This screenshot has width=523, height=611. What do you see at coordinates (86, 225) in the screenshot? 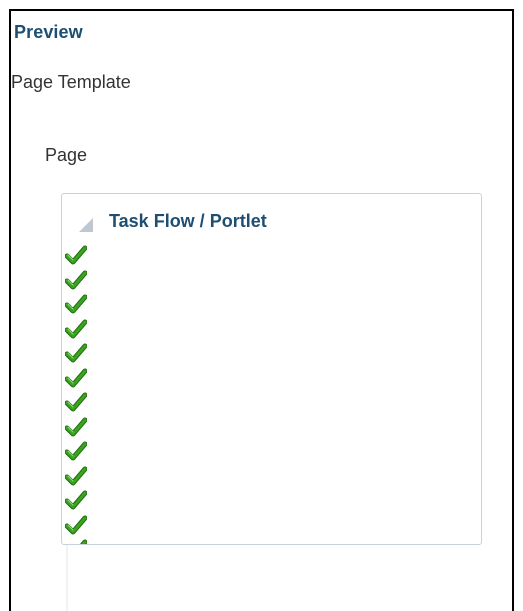
I see `collapse-triangle-icon` at bounding box center [86, 225].